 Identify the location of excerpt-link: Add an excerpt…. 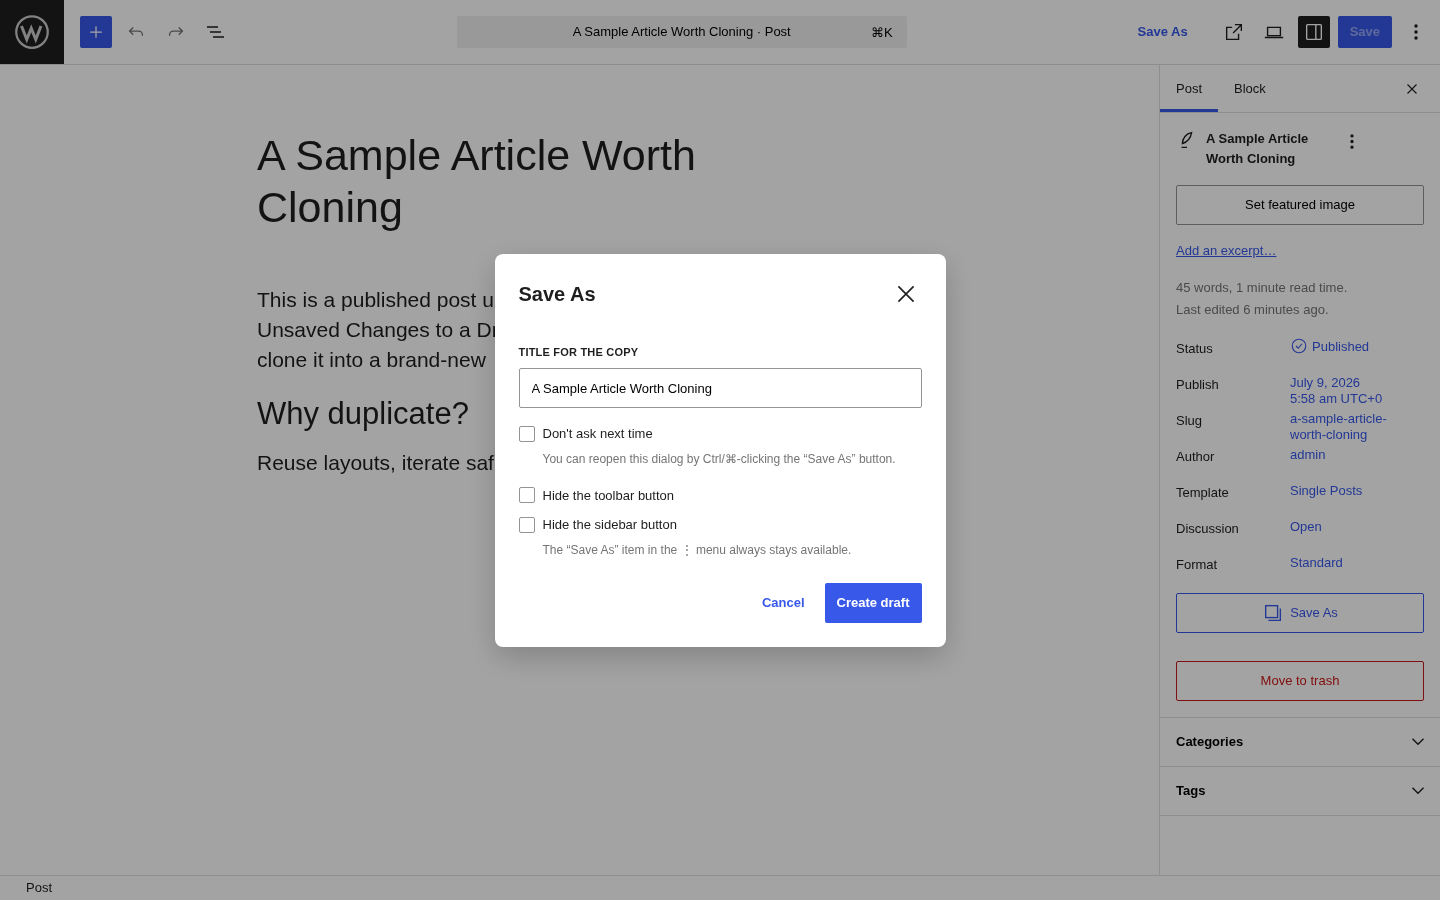
(1226, 250).